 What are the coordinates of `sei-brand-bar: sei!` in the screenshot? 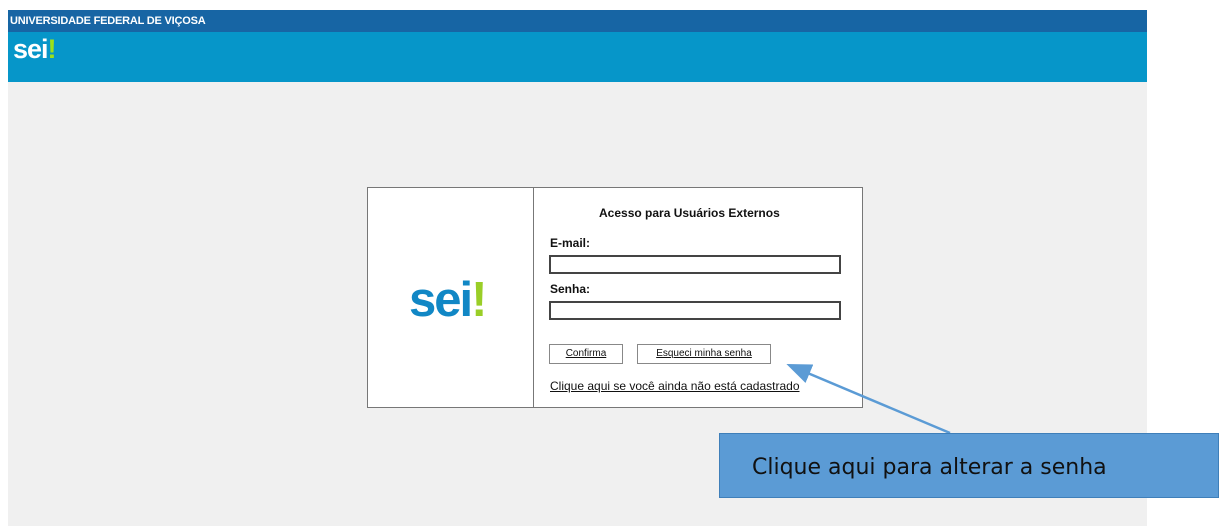 It's located at (577, 57).